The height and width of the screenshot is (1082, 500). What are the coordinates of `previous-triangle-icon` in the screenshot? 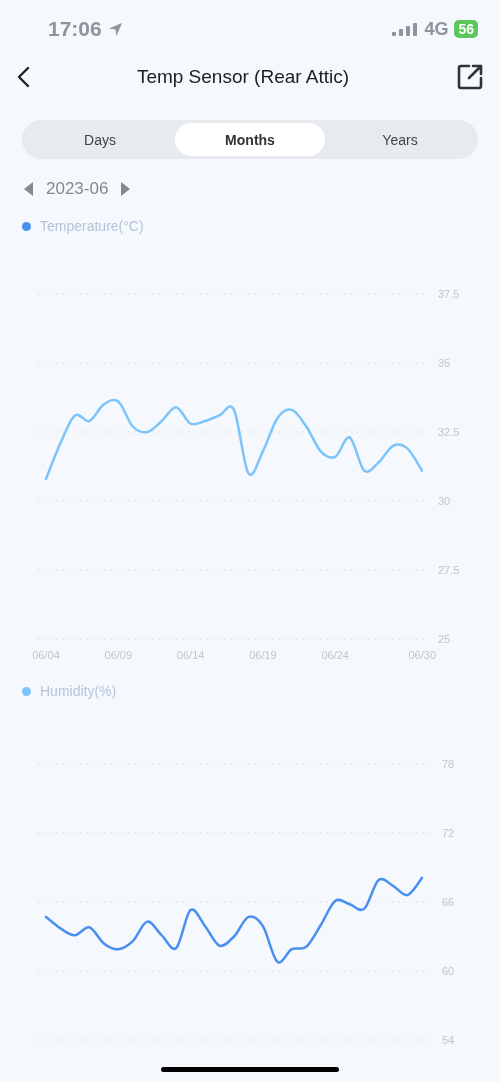 It's located at (29, 189).